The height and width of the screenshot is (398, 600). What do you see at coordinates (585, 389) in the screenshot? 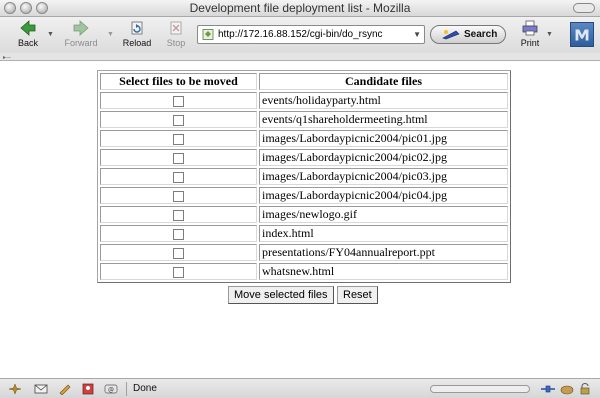
I see `security-lock-icon` at bounding box center [585, 389].